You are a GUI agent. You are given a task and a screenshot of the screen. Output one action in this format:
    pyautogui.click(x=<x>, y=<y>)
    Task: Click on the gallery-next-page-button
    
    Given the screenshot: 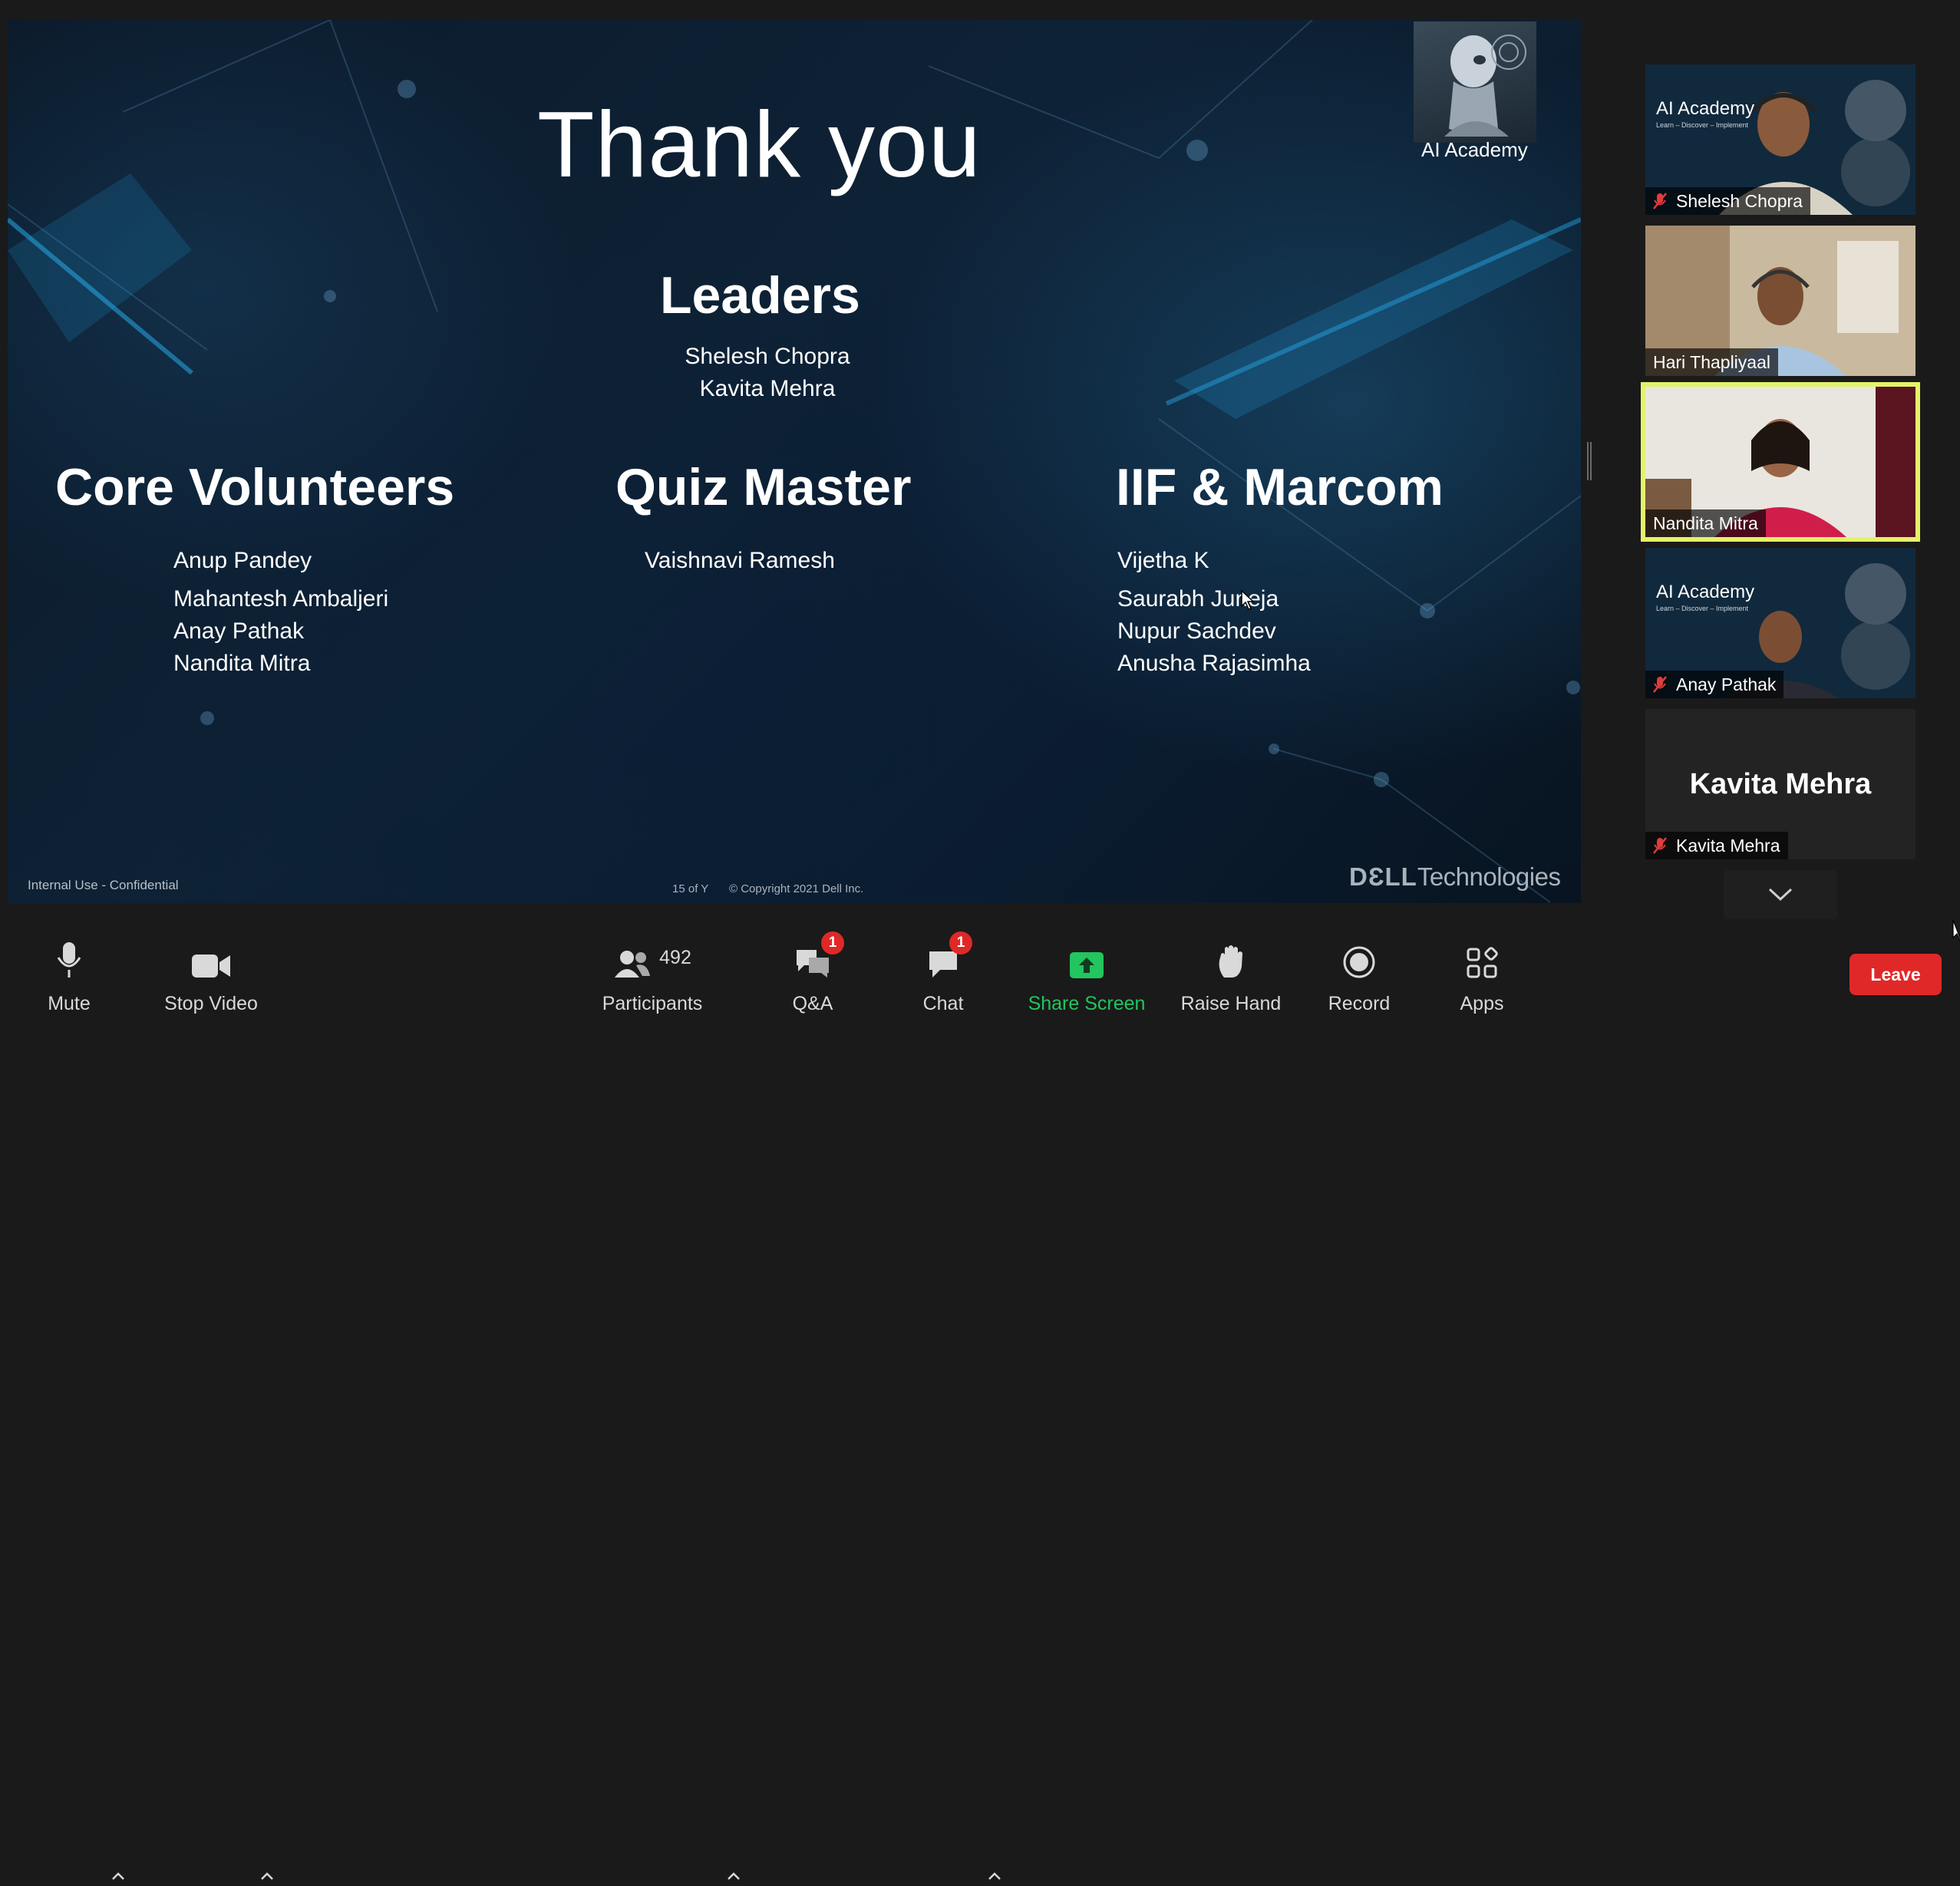 What is the action you would take?
    pyautogui.click(x=1781, y=894)
    